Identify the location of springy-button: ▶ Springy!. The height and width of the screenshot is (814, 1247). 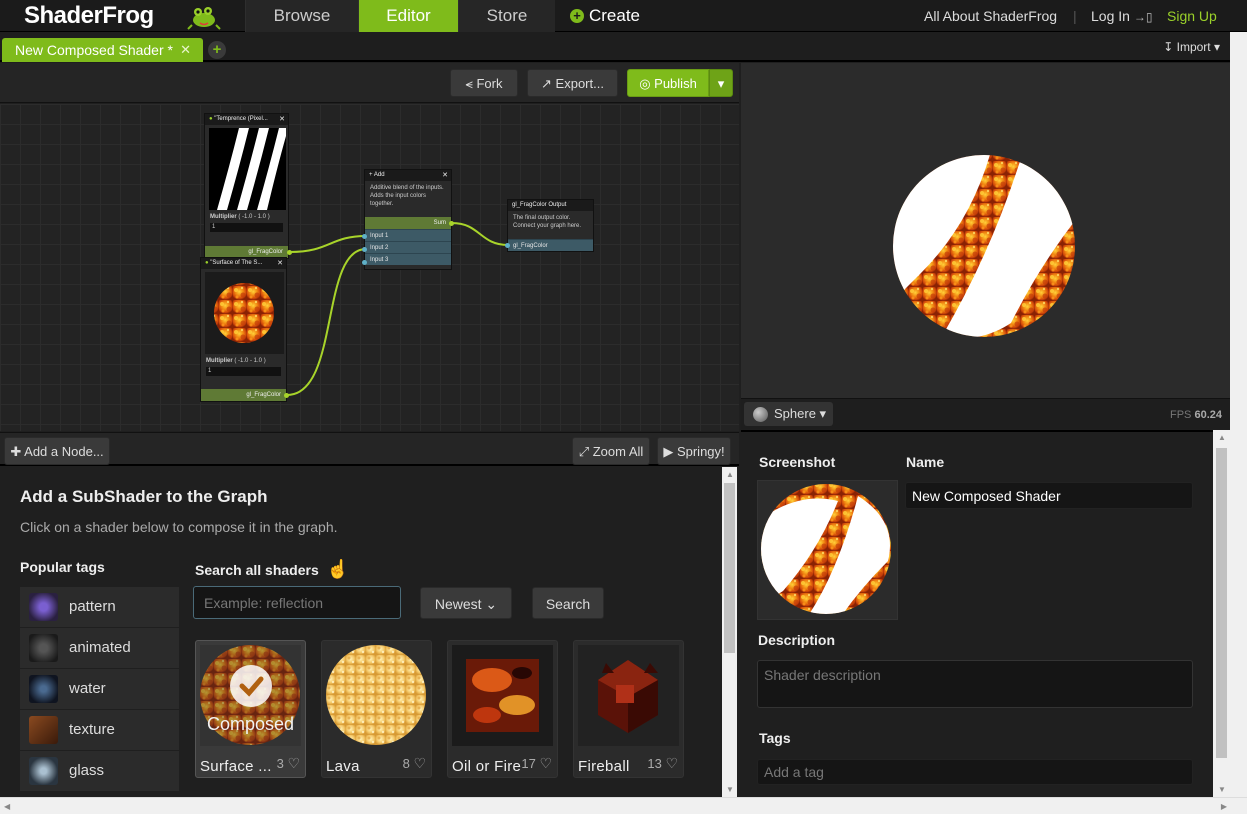
(694, 451).